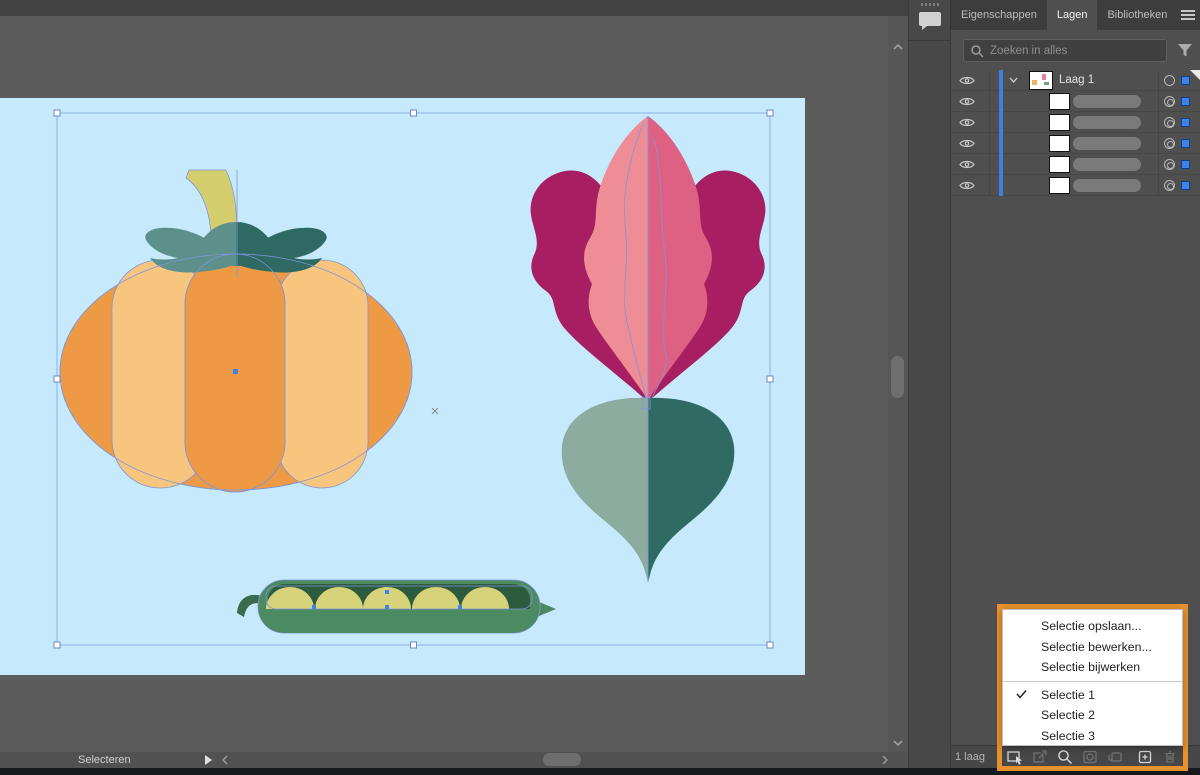  I want to click on scroll-right-icon, so click(885, 760).